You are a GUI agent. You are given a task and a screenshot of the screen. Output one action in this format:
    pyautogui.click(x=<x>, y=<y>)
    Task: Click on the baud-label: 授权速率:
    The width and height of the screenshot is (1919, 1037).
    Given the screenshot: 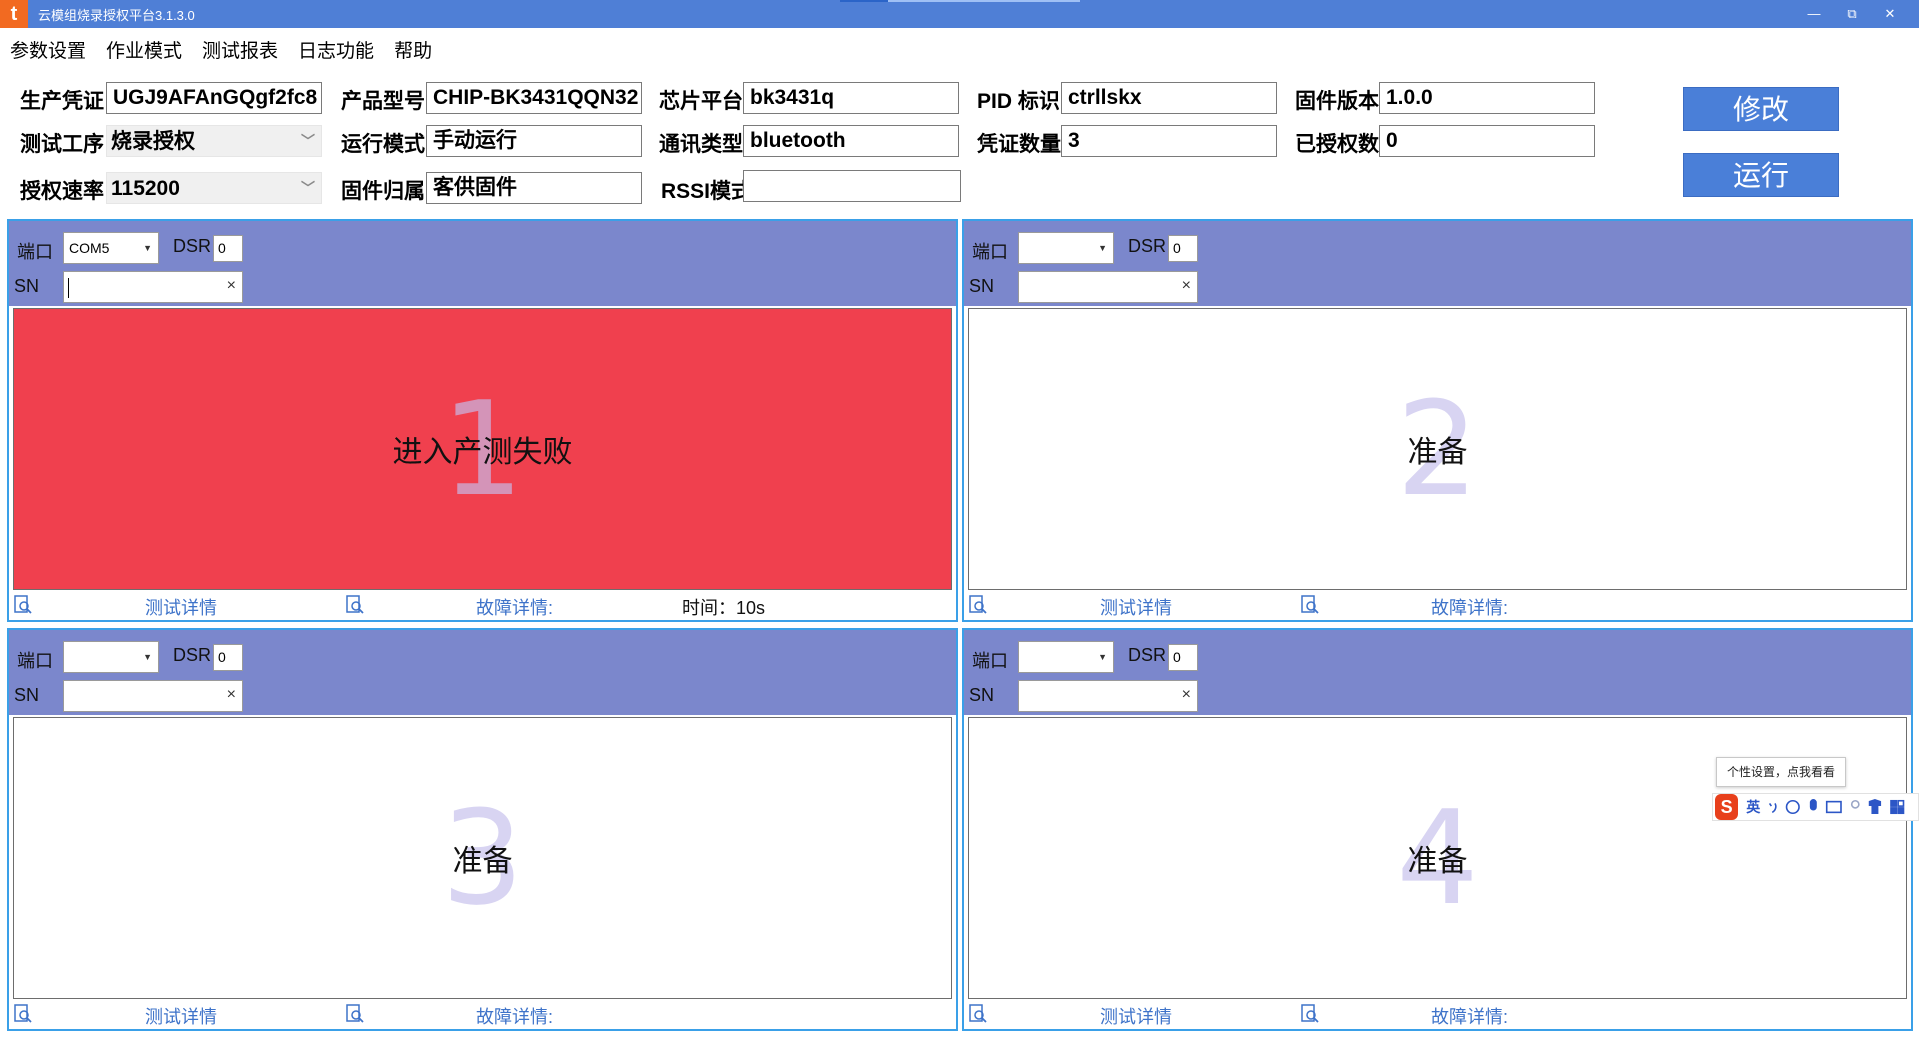 What is the action you would take?
    pyautogui.click(x=65, y=191)
    